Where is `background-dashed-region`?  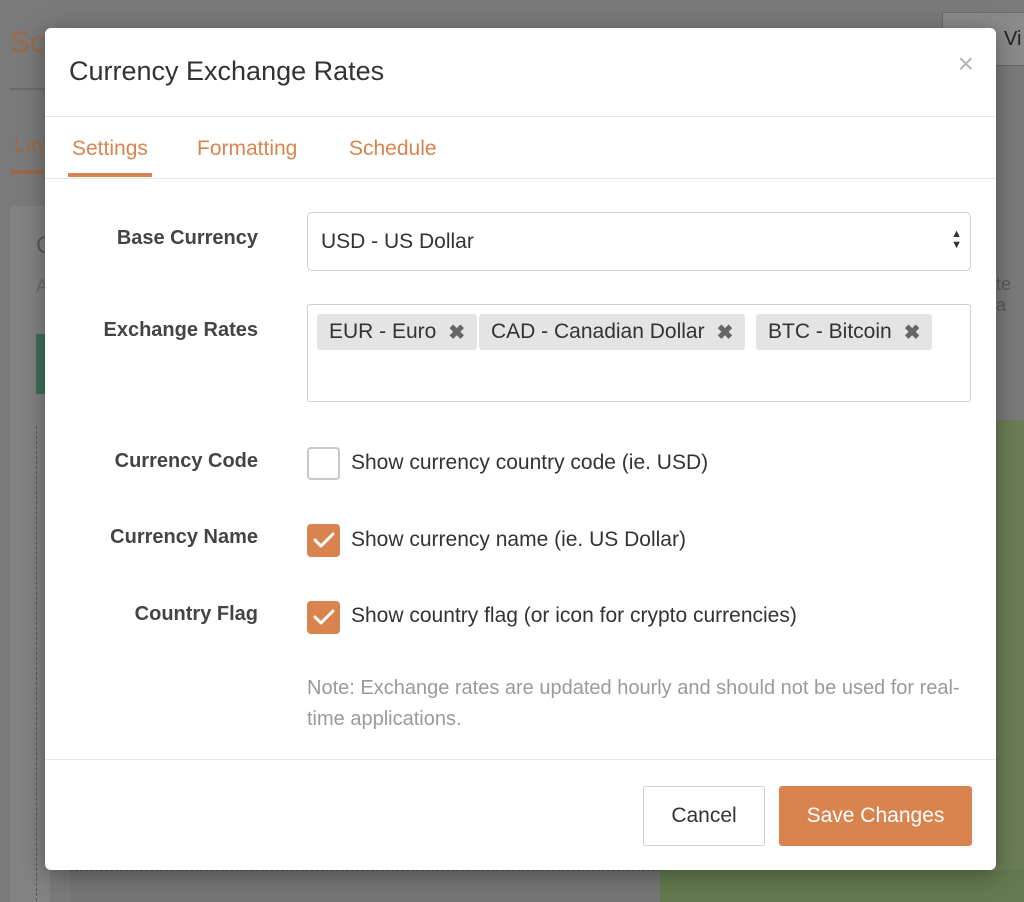
background-dashed-region is located at coordinates (40, 664).